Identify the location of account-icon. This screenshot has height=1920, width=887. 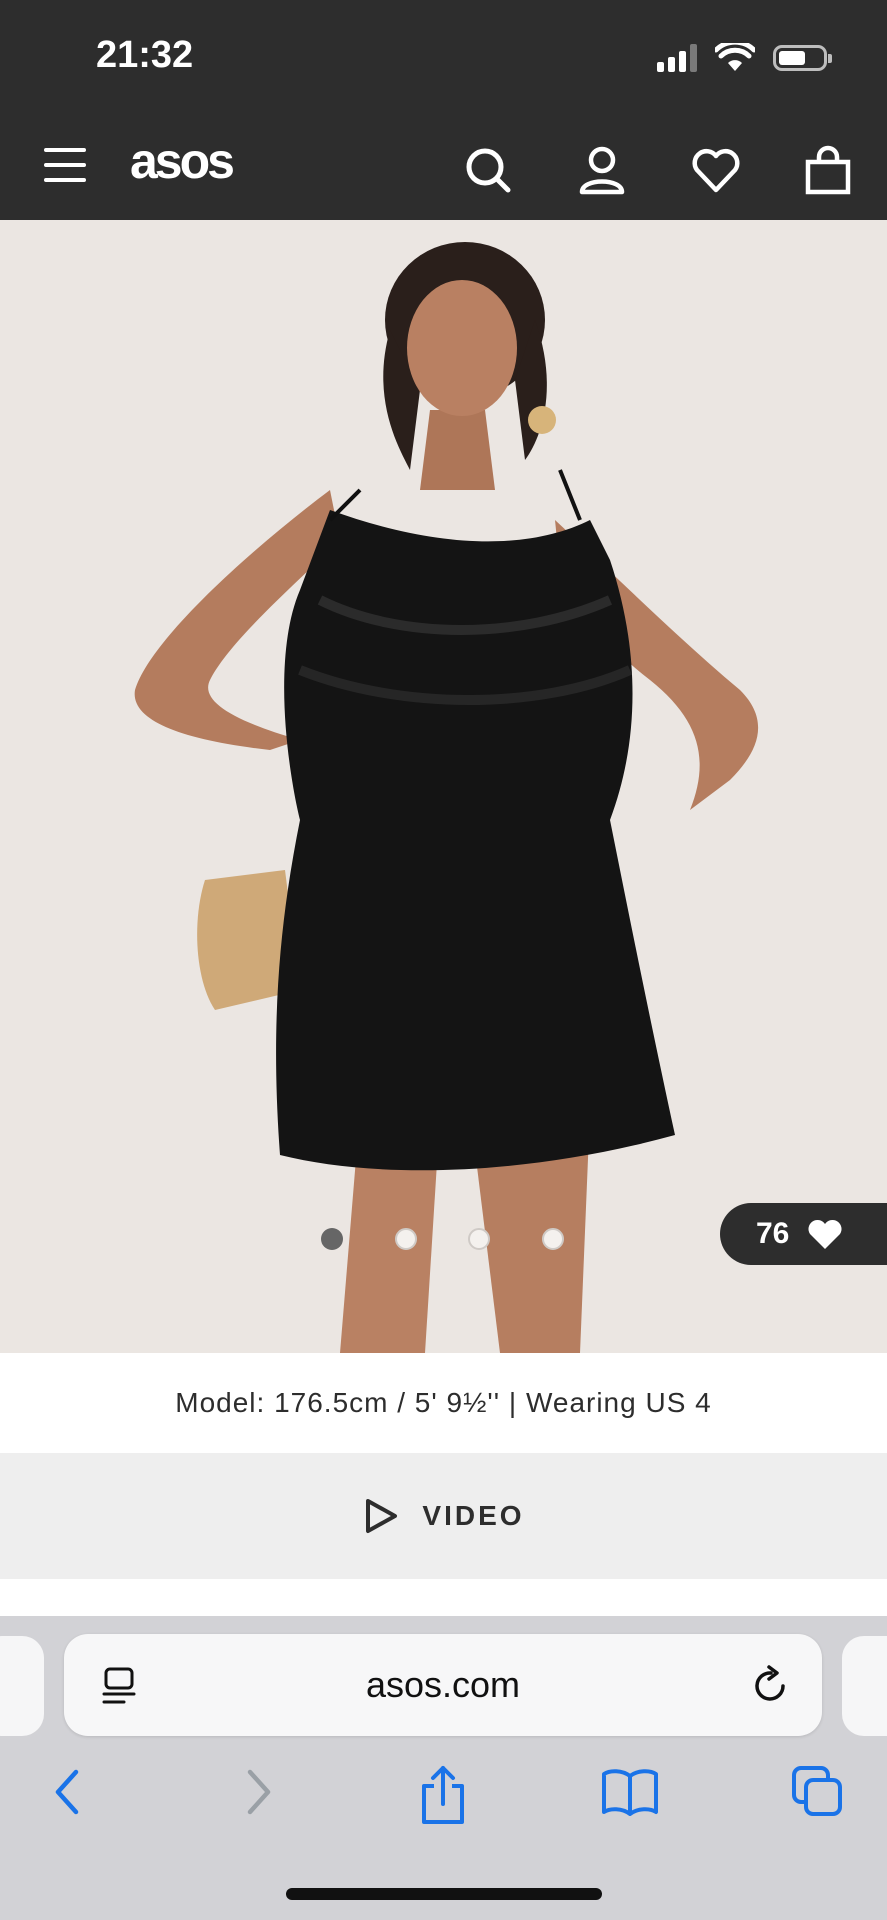
(602, 170).